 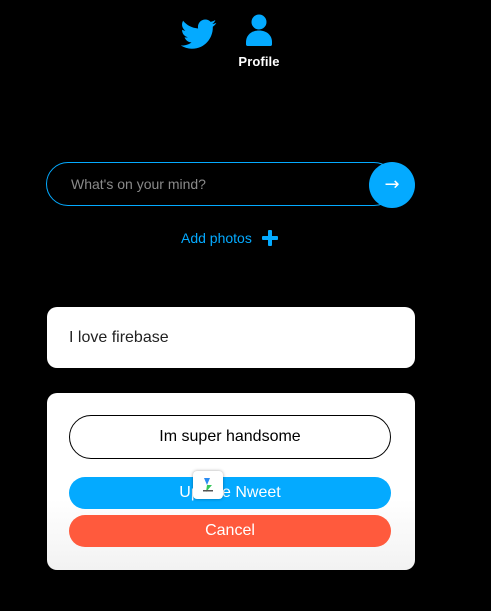 I want to click on profile-link: Profile, so click(x=259, y=43).